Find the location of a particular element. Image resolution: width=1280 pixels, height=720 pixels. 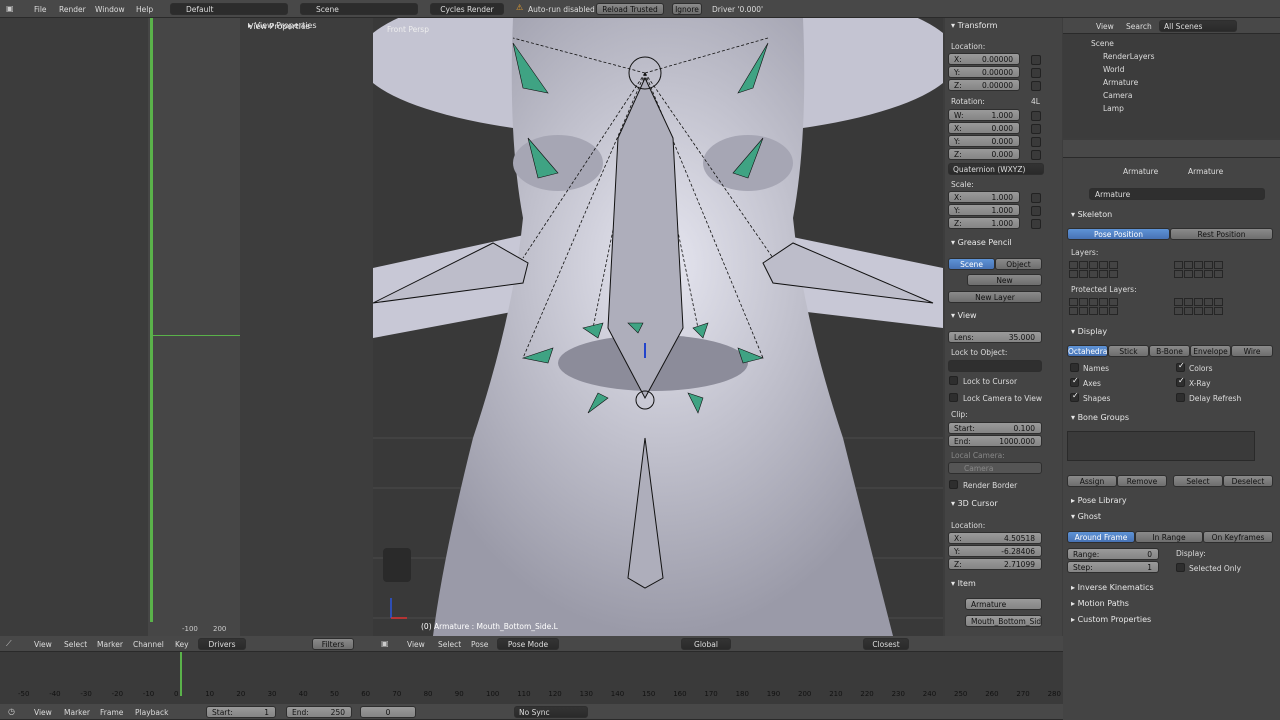

xray-checkbox is located at coordinates (1180, 381).